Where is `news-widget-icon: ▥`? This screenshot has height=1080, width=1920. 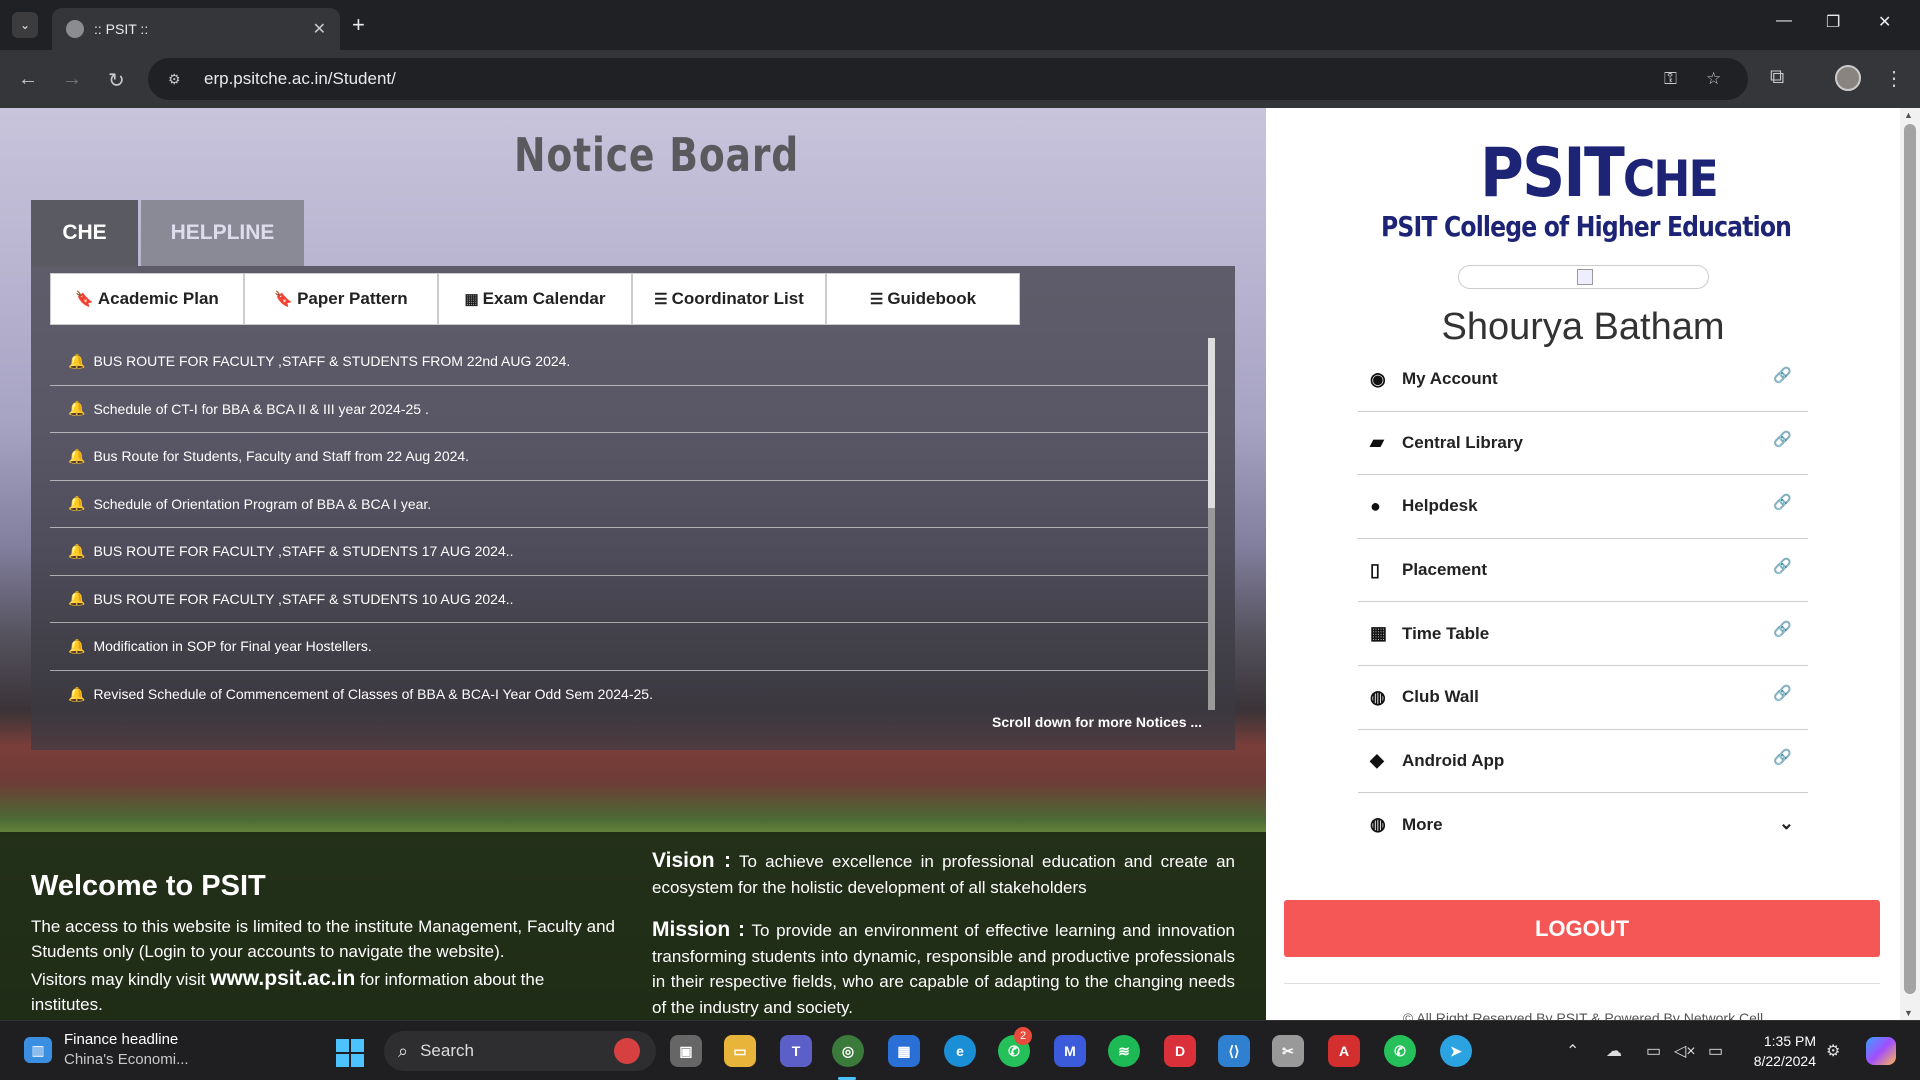
news-widget-icon: ▥ is located at coordinates (38, 1050).